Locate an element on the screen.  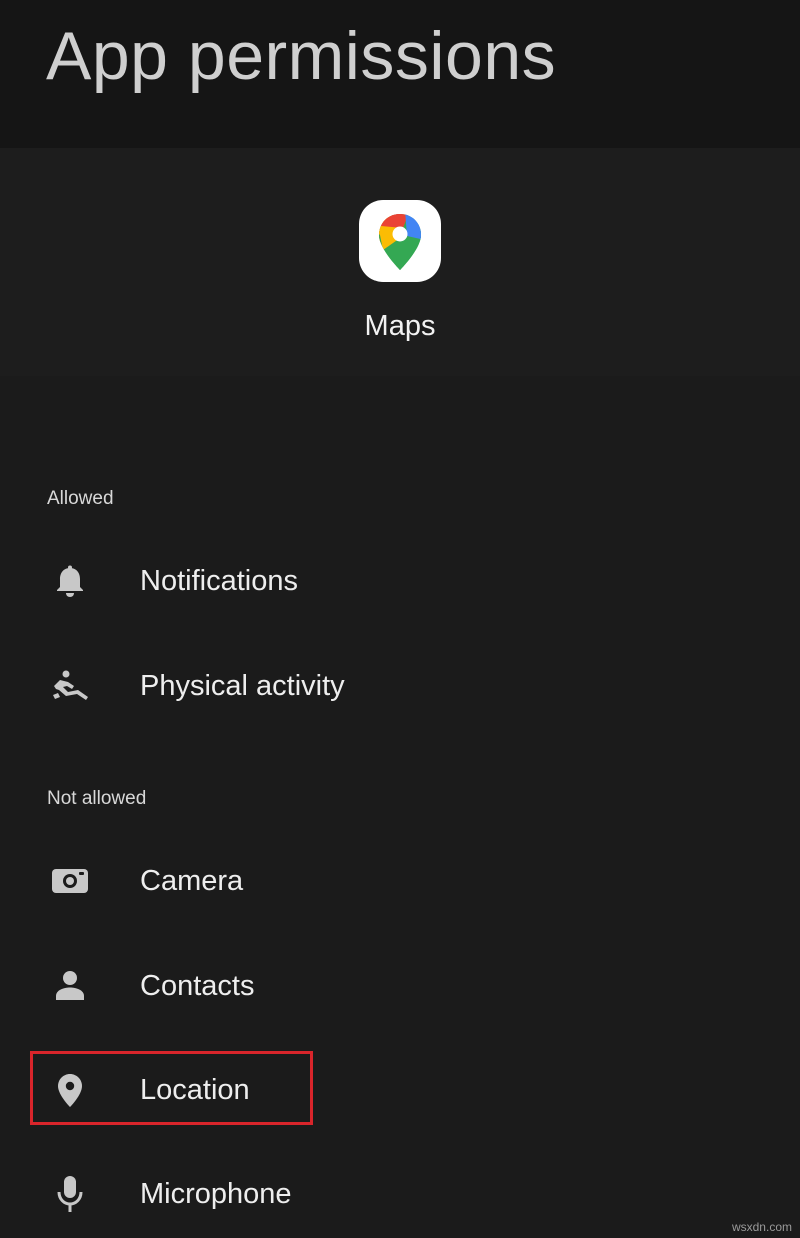
microphone-icon is located at coordinates (70, 1194).